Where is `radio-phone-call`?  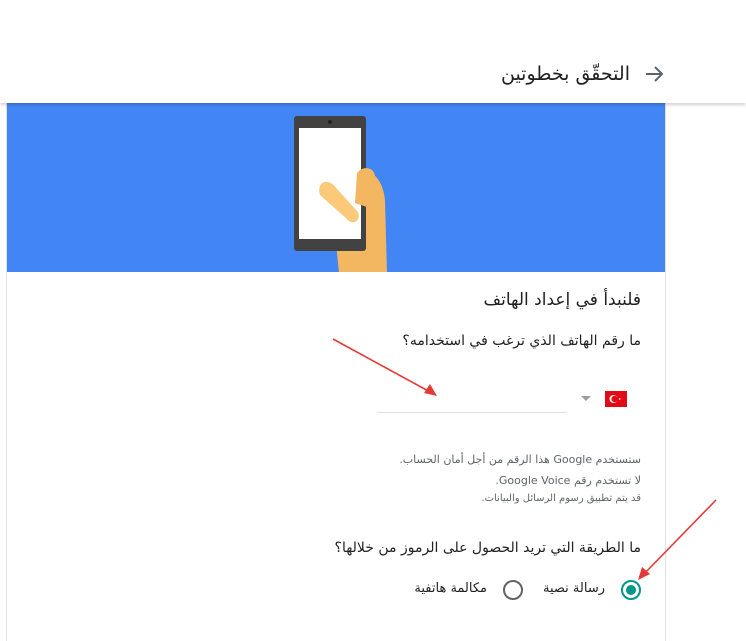
radio-phone-call is located at coordinates (513, 590).